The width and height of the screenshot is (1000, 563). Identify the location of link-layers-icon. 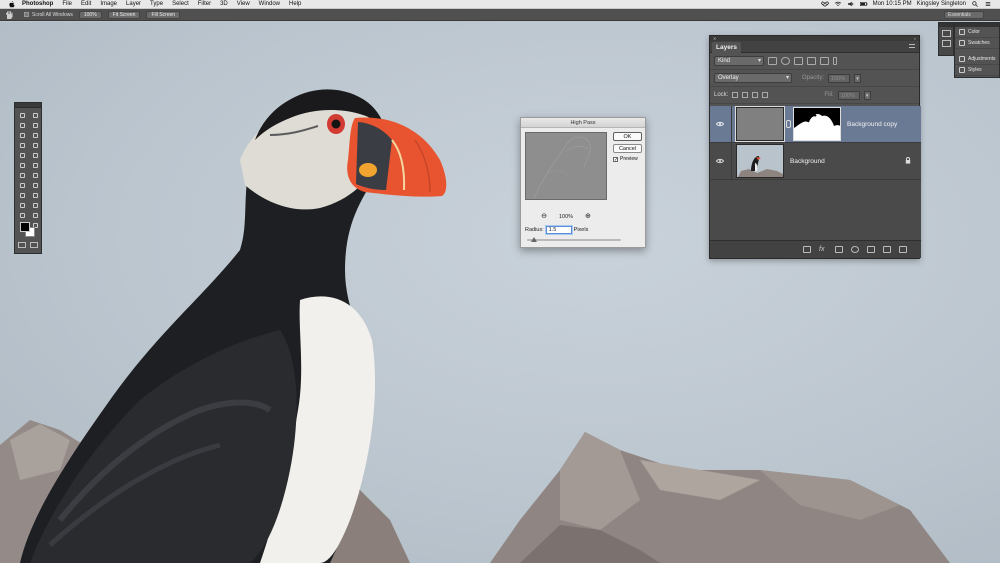
(807, 249).